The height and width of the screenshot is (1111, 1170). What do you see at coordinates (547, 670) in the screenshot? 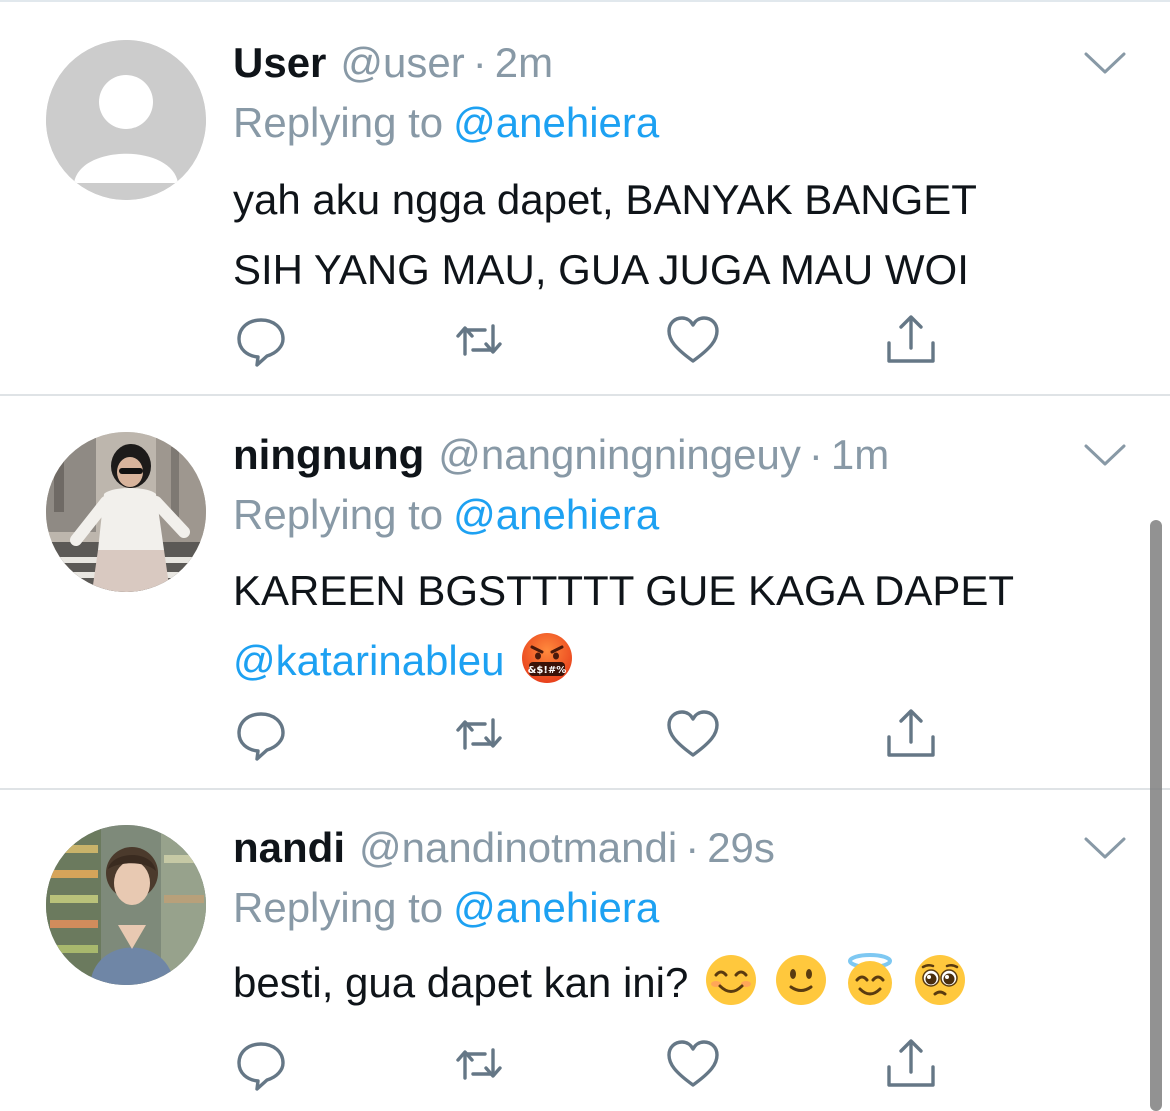
I see `emoji-symbols-text: &$!#%` at bounding box center [547, 670].